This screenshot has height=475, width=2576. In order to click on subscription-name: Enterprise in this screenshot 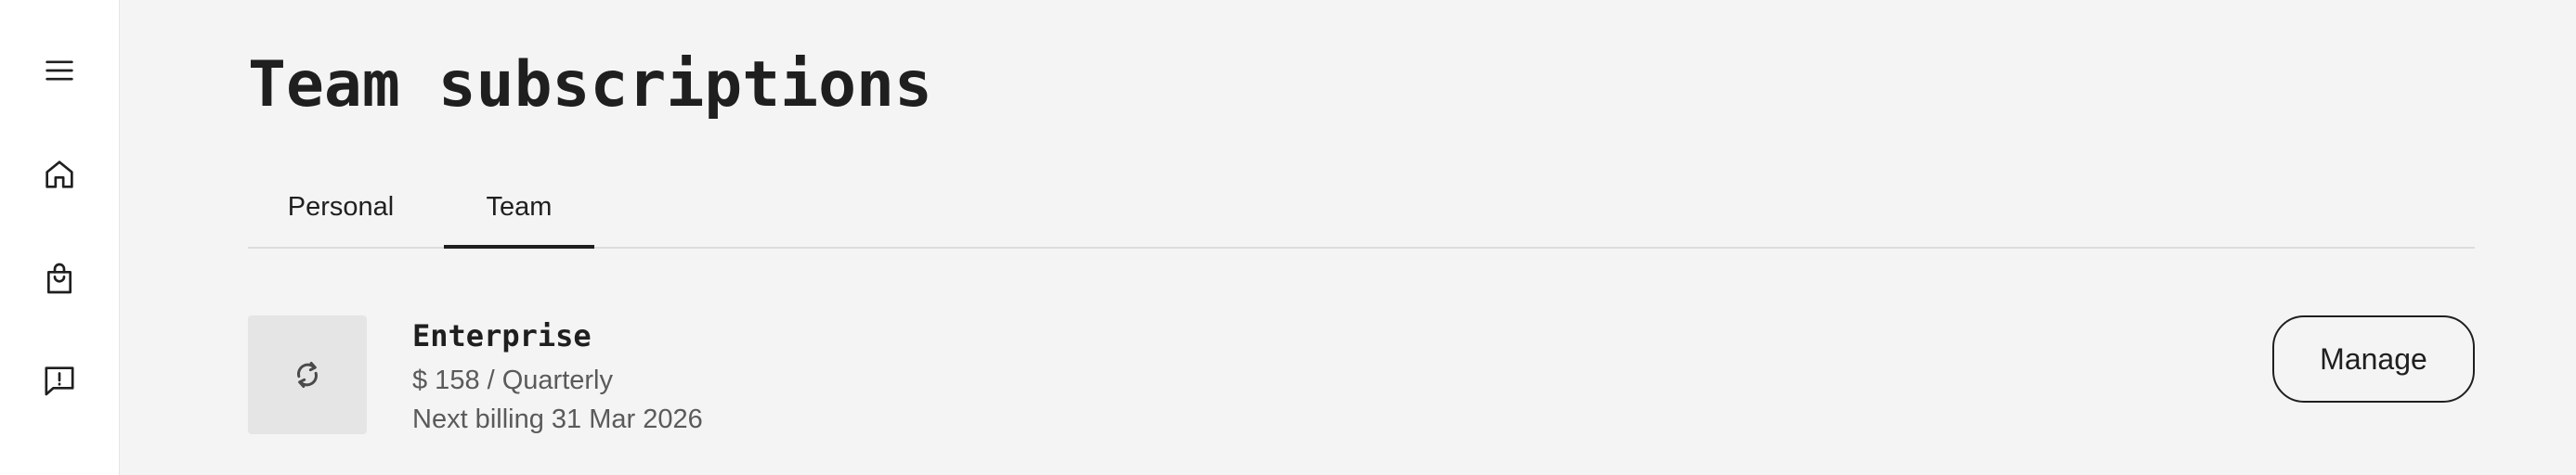, I will do `click(502, 335)`.